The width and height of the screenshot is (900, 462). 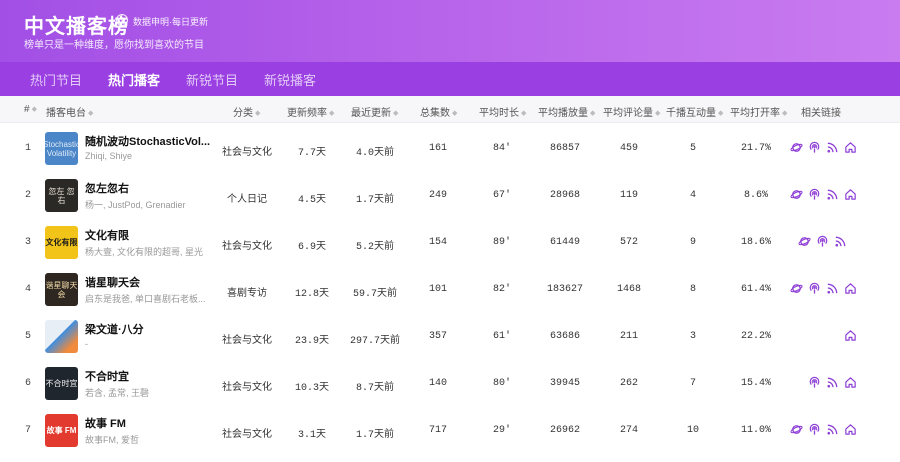 I want to click on tab-new-podcasts: 新锐播客, so click(x=290, y=79).